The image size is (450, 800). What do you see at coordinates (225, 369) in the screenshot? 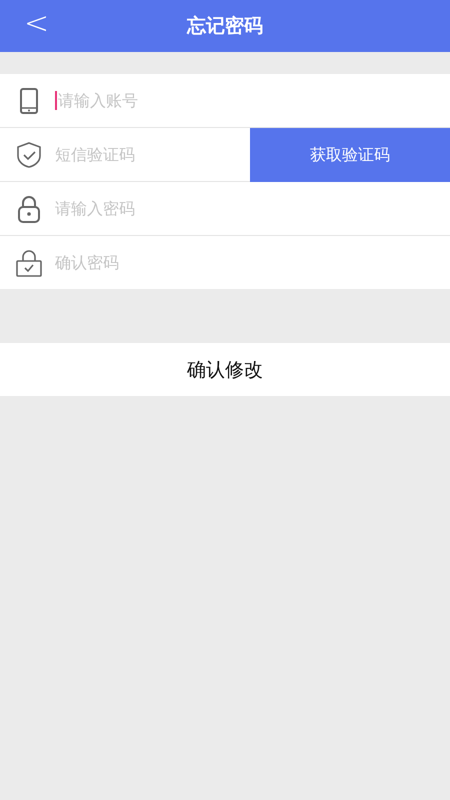
I see `confirm-button: 确认修改` at bounding box center [225, 369].